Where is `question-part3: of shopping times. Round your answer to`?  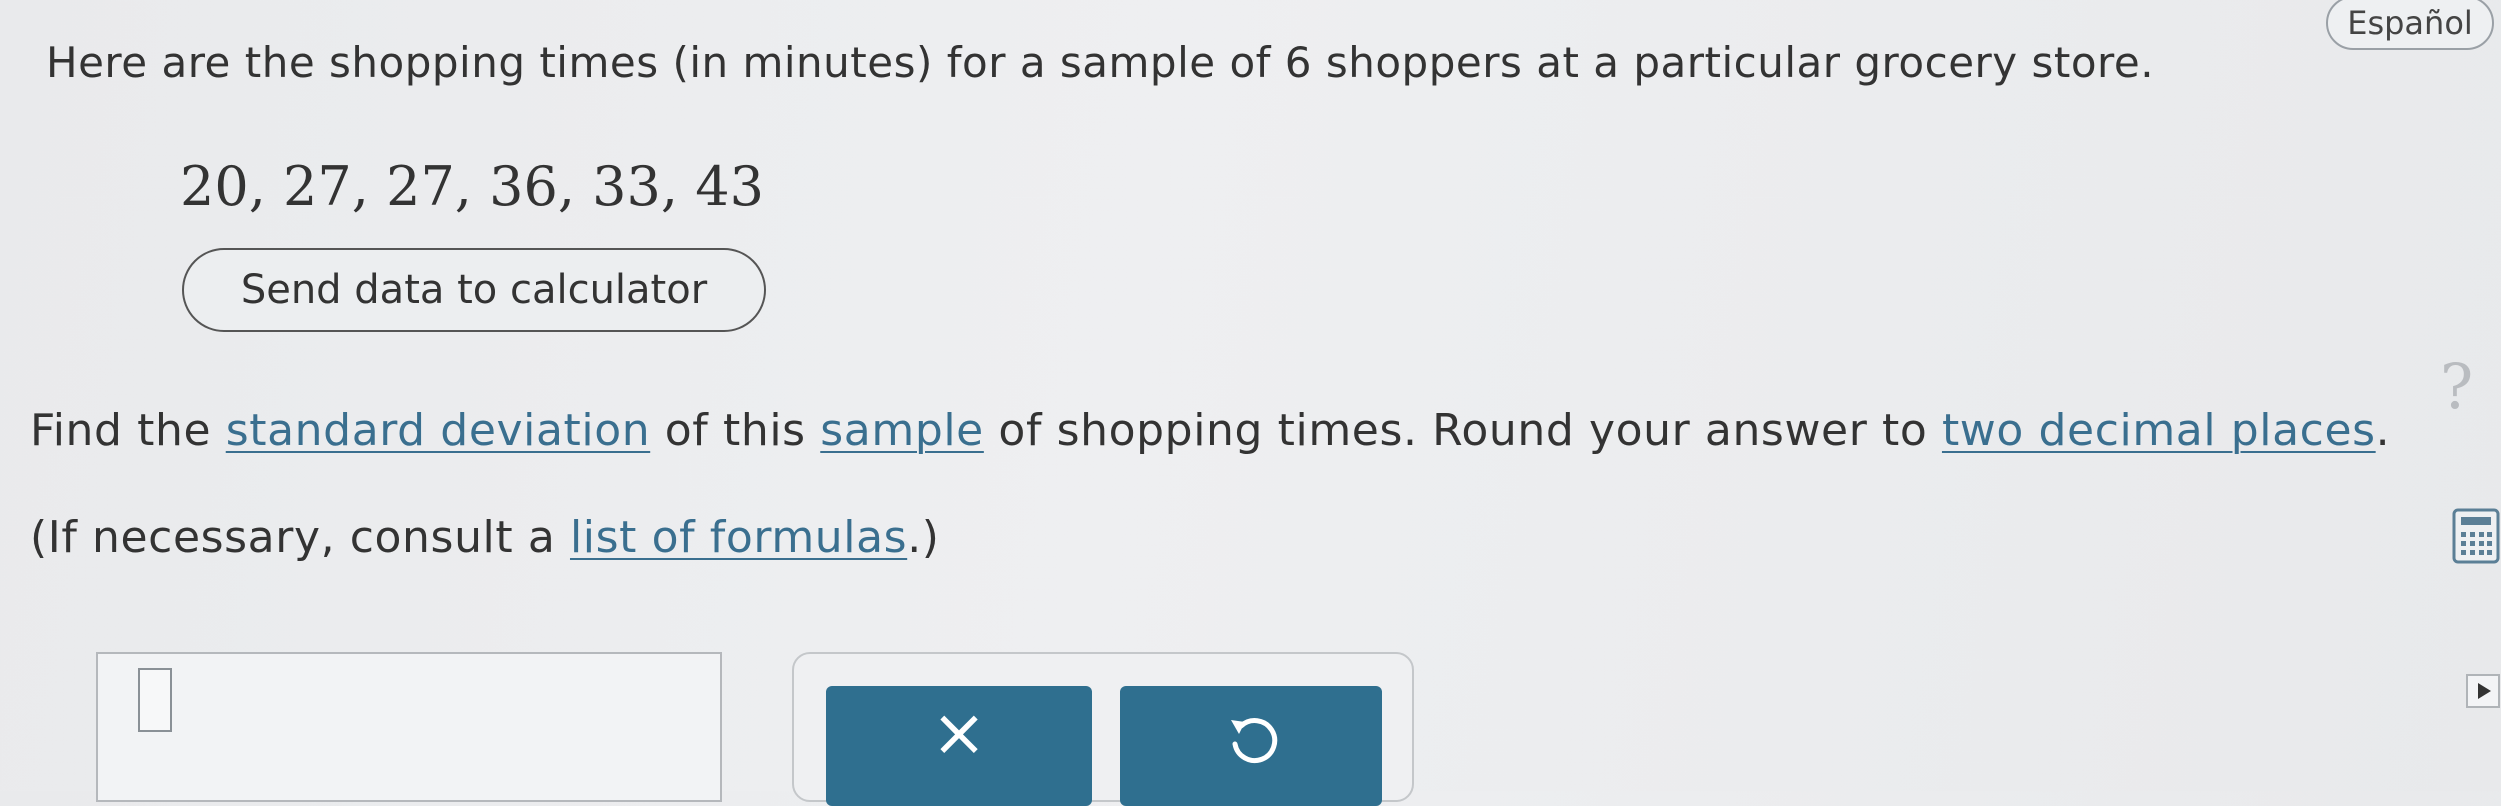
question-part3: of shopping times. Round your answer to is located at coordinates (1462, 430).